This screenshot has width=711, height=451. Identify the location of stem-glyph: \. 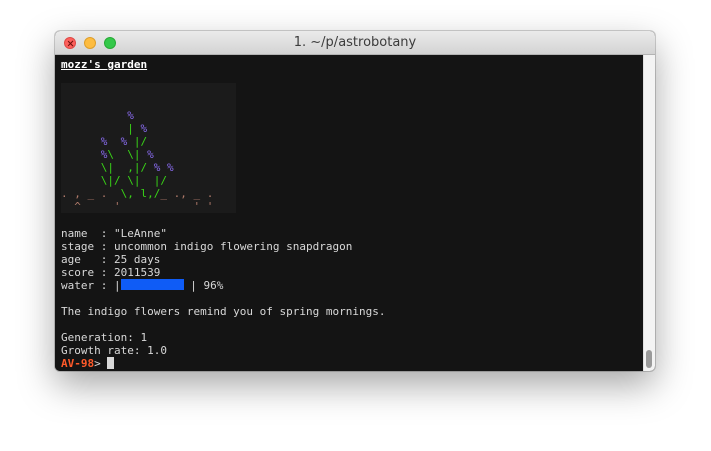
(110, 154).